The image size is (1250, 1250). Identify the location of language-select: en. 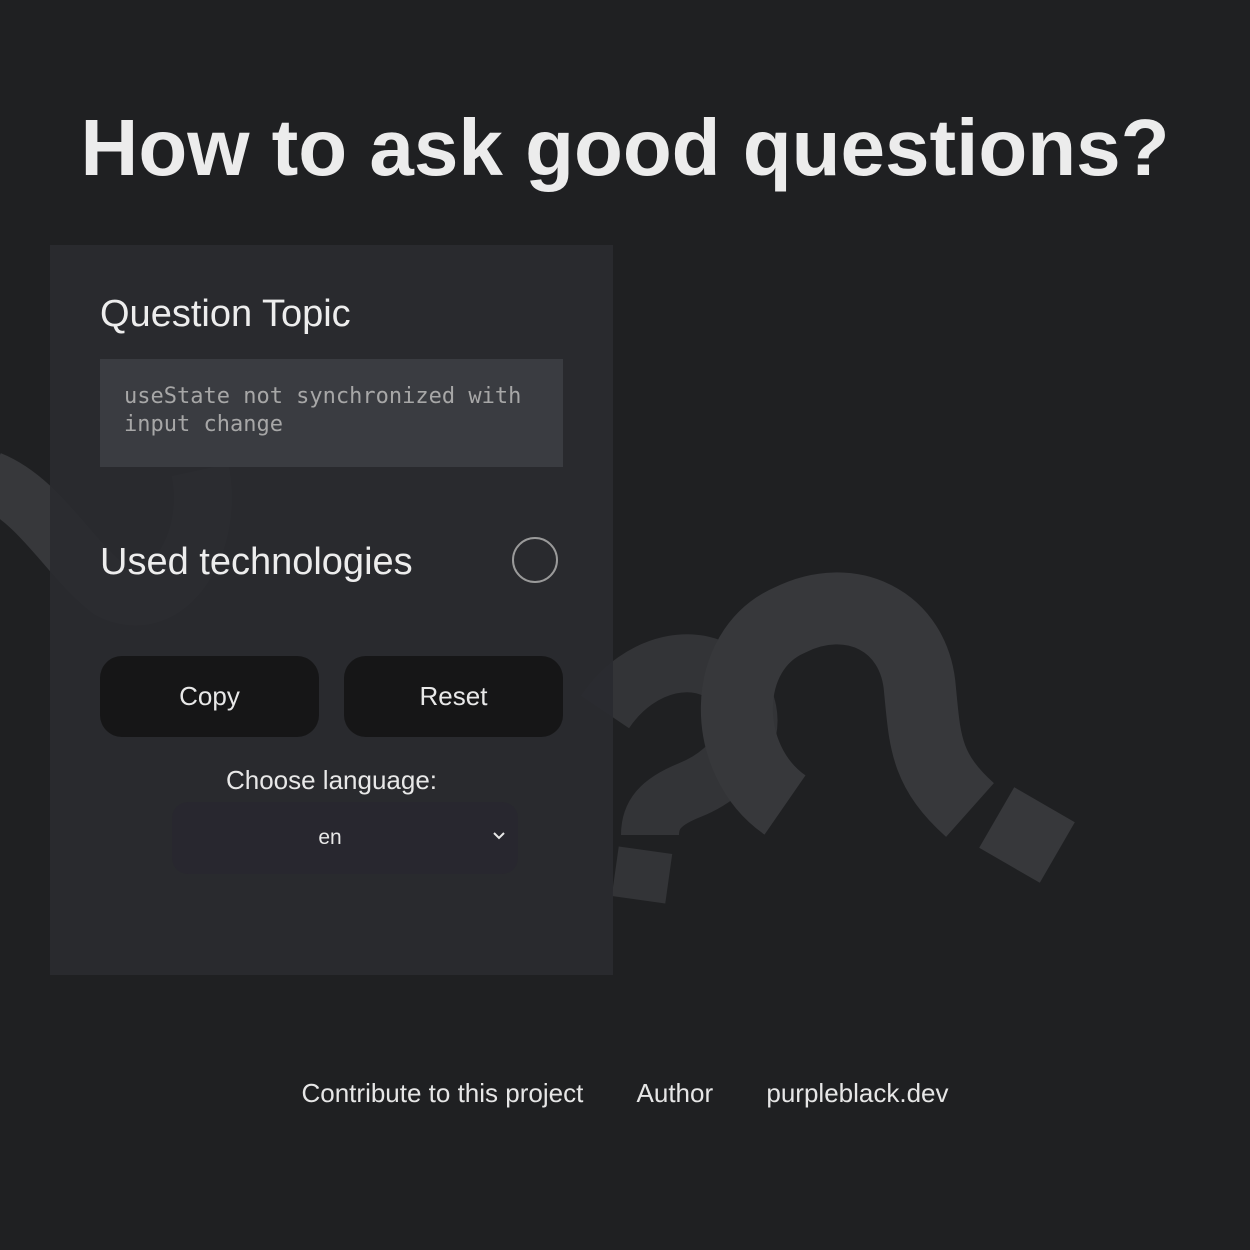
(345, 838).